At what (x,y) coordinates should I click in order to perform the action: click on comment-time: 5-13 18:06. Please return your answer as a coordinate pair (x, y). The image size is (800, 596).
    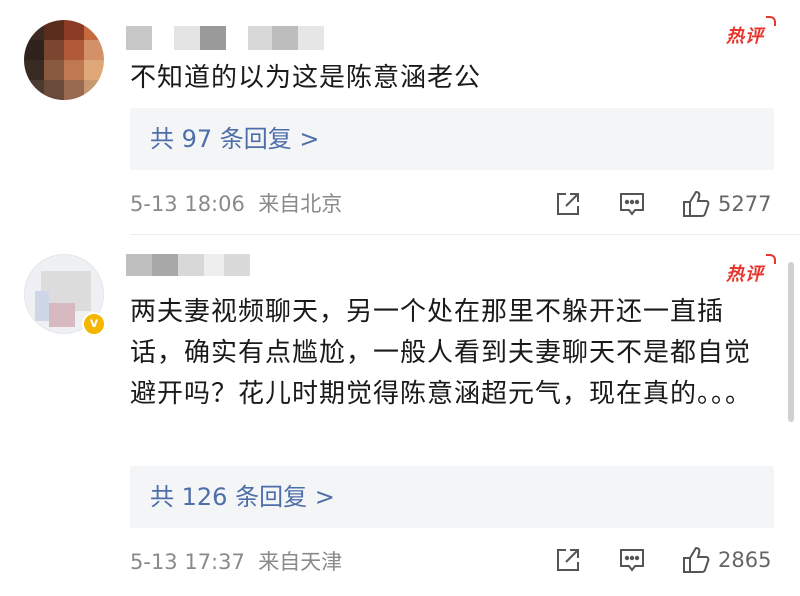
    Looking at the image, I should click on (187, 204).